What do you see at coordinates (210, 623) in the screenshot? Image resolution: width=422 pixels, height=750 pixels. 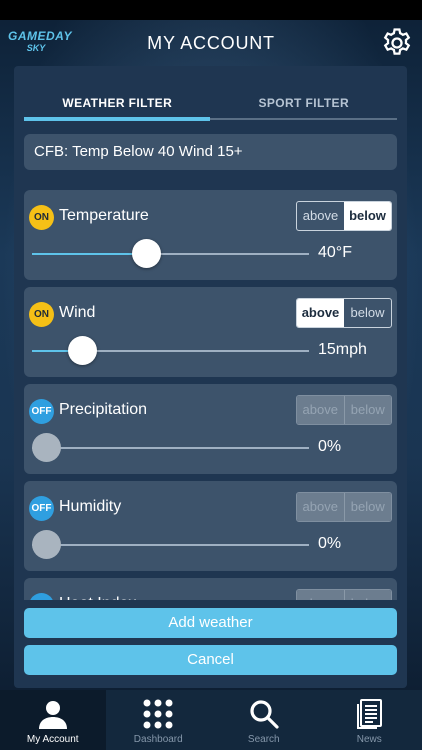 I see `add-weather-button: Add weather` at bounding box center [210, 623].